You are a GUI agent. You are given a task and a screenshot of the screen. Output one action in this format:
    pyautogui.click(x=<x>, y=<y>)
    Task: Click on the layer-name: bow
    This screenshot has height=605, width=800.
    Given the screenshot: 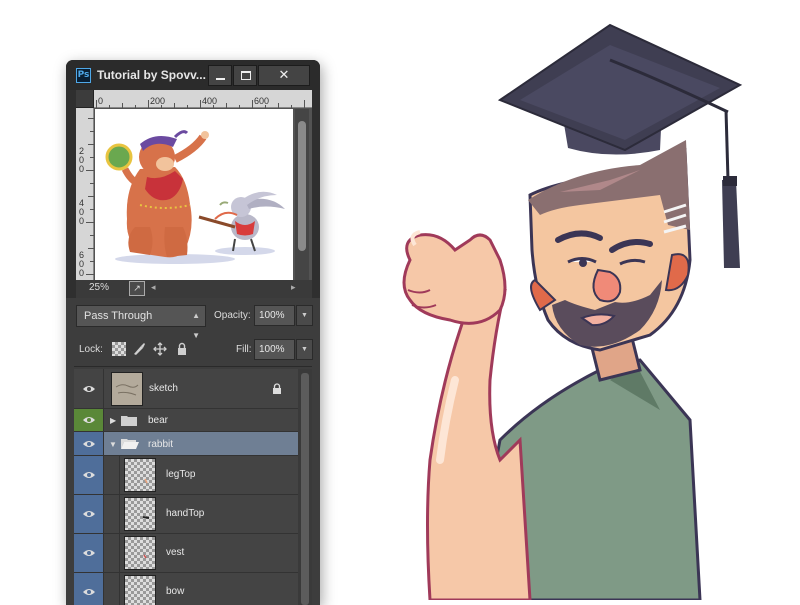 What is the action you would take?
    pyautogui.click(x=175, y=591)
    